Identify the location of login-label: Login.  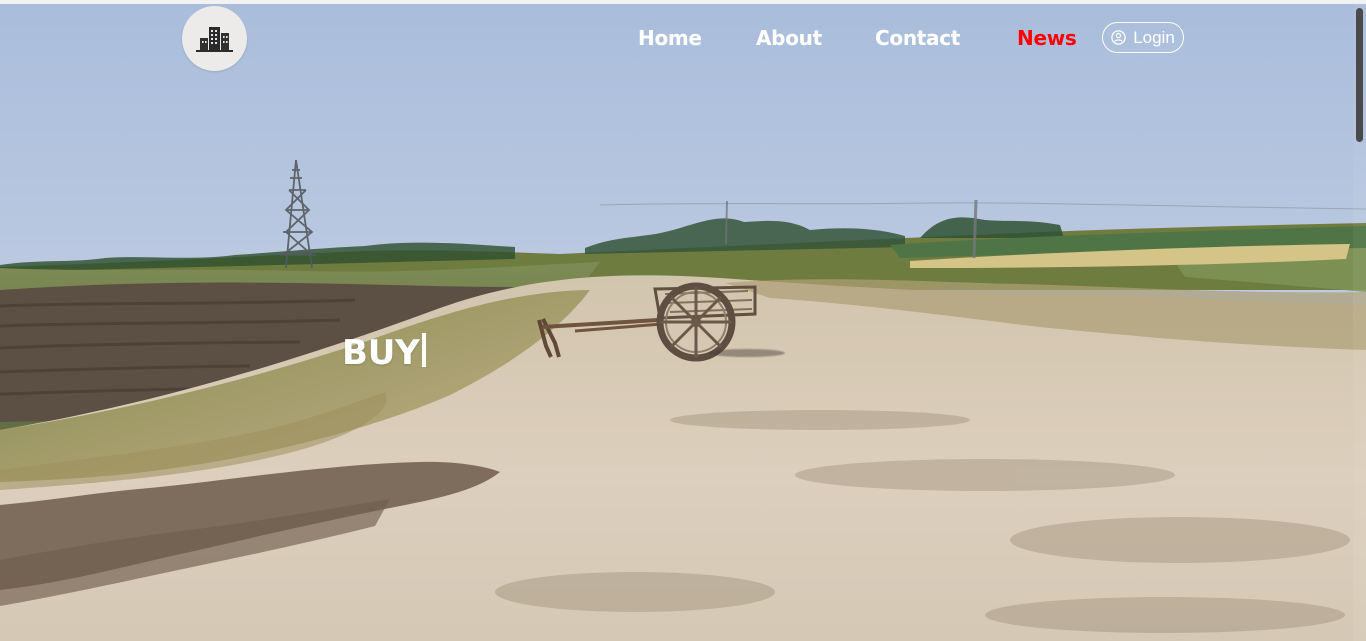
(1154, 37).